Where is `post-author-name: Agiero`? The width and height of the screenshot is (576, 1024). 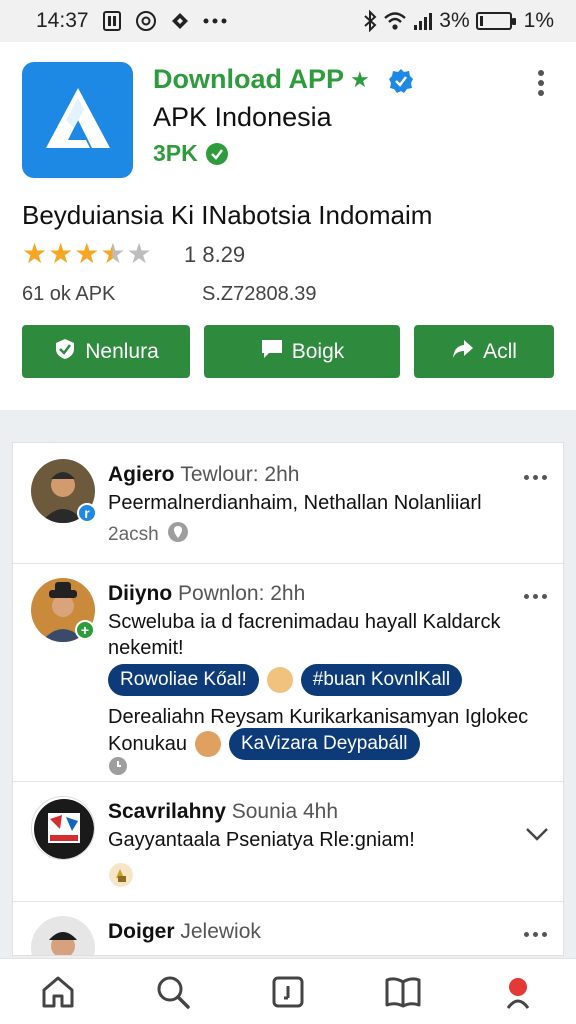 post-author-name: Agiero is located at coordinates (141, 474).